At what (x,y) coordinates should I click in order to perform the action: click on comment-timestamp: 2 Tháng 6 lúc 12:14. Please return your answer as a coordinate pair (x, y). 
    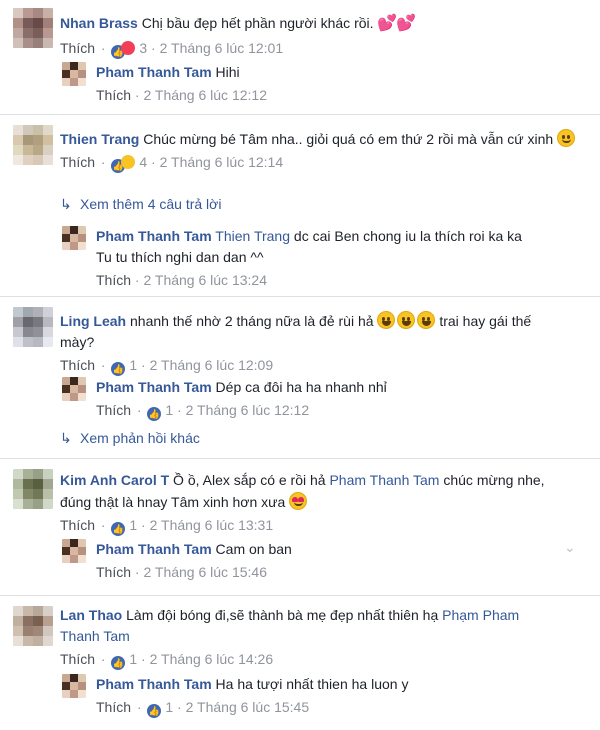
    Looking at the image, I should click on (222, 162).